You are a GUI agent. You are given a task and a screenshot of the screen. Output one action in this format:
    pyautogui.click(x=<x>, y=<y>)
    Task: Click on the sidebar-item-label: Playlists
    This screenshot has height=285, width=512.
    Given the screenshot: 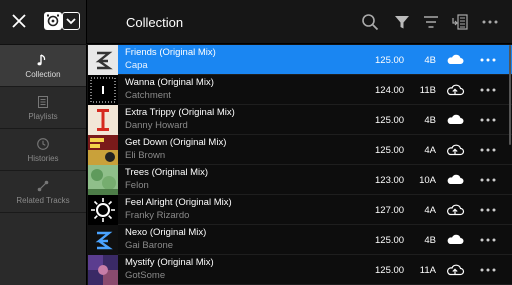 What is the action you would take?
    pyautogui.click(x=43, y=116)
    